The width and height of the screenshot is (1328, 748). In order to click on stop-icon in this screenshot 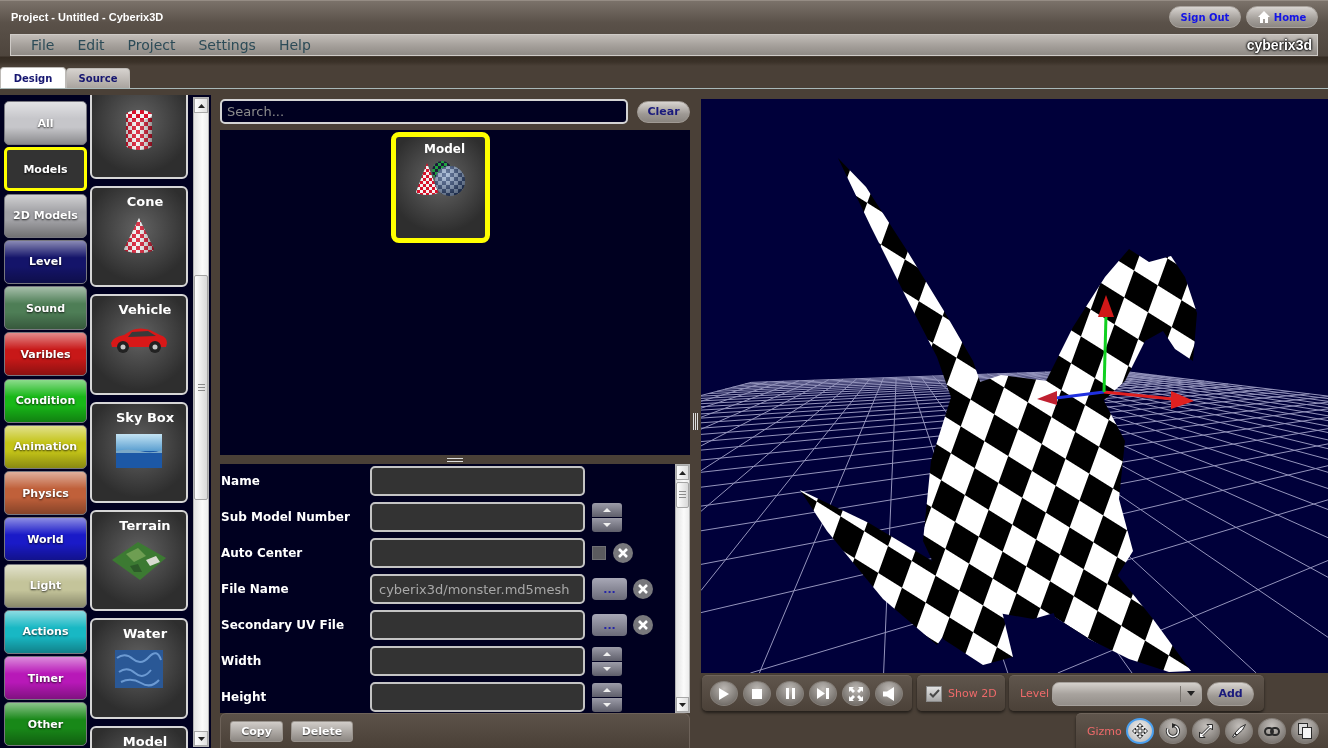, I will do `click(757, 693)`.